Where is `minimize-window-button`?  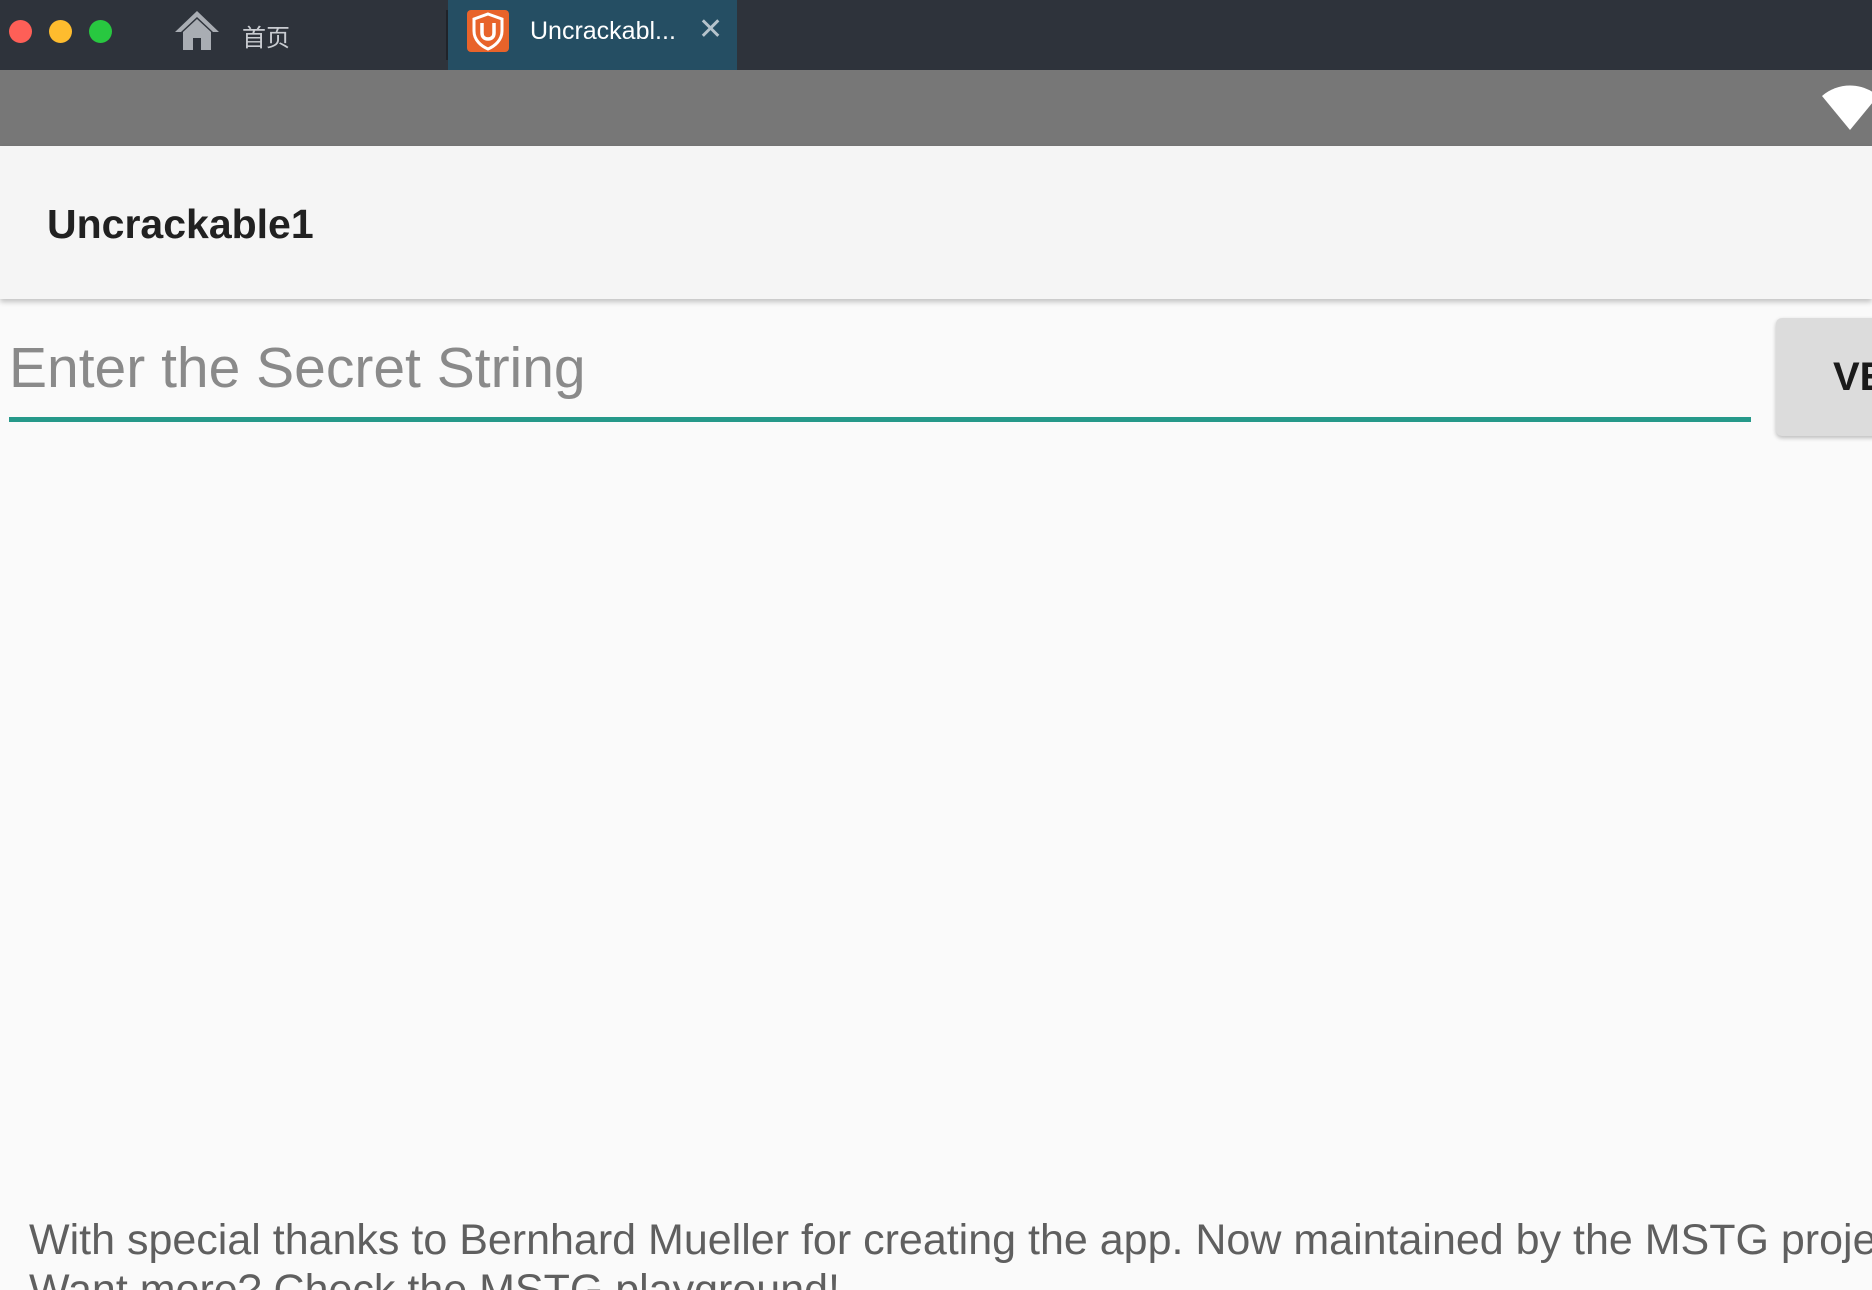 minimize-window-button is located at coordinates (60, 31).